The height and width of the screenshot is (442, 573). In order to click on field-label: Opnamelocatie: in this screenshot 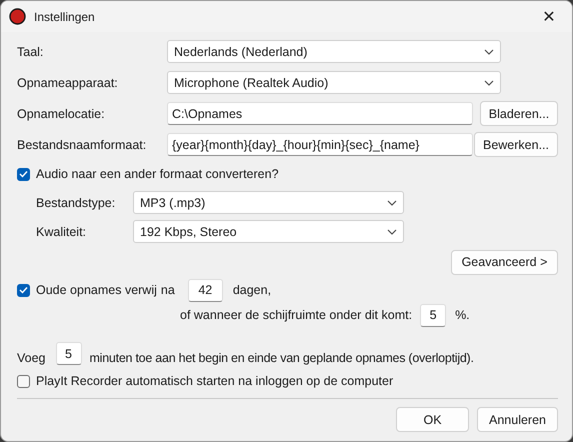, I will do `click(61, 113)`.